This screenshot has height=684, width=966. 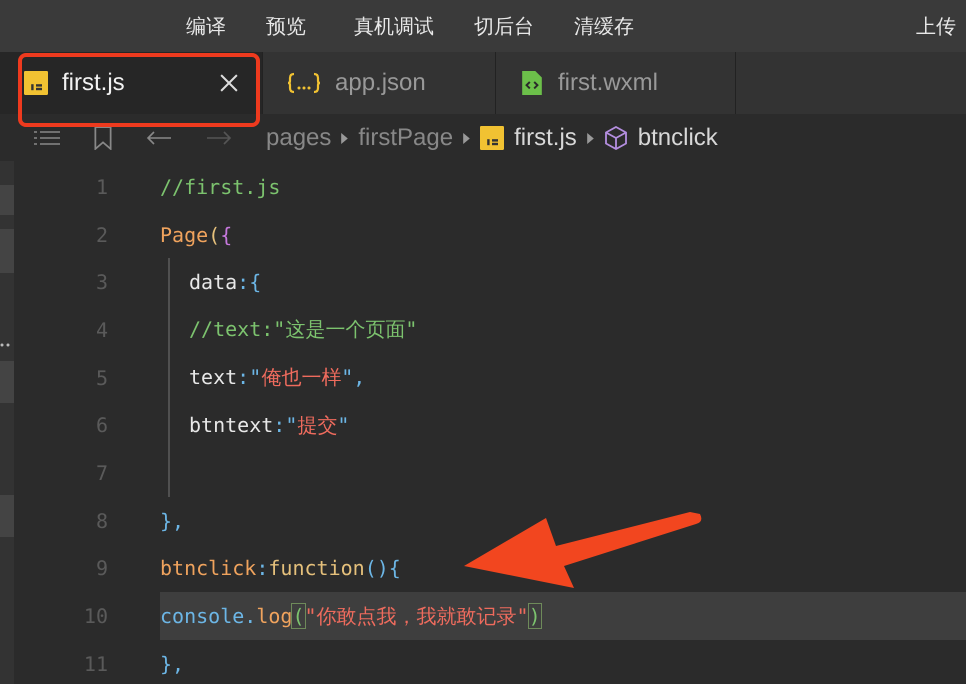 What do you see at coordinates (103, 138) in the screenshot?
I see `bookmark-icon` at bounding box center [103, 138].